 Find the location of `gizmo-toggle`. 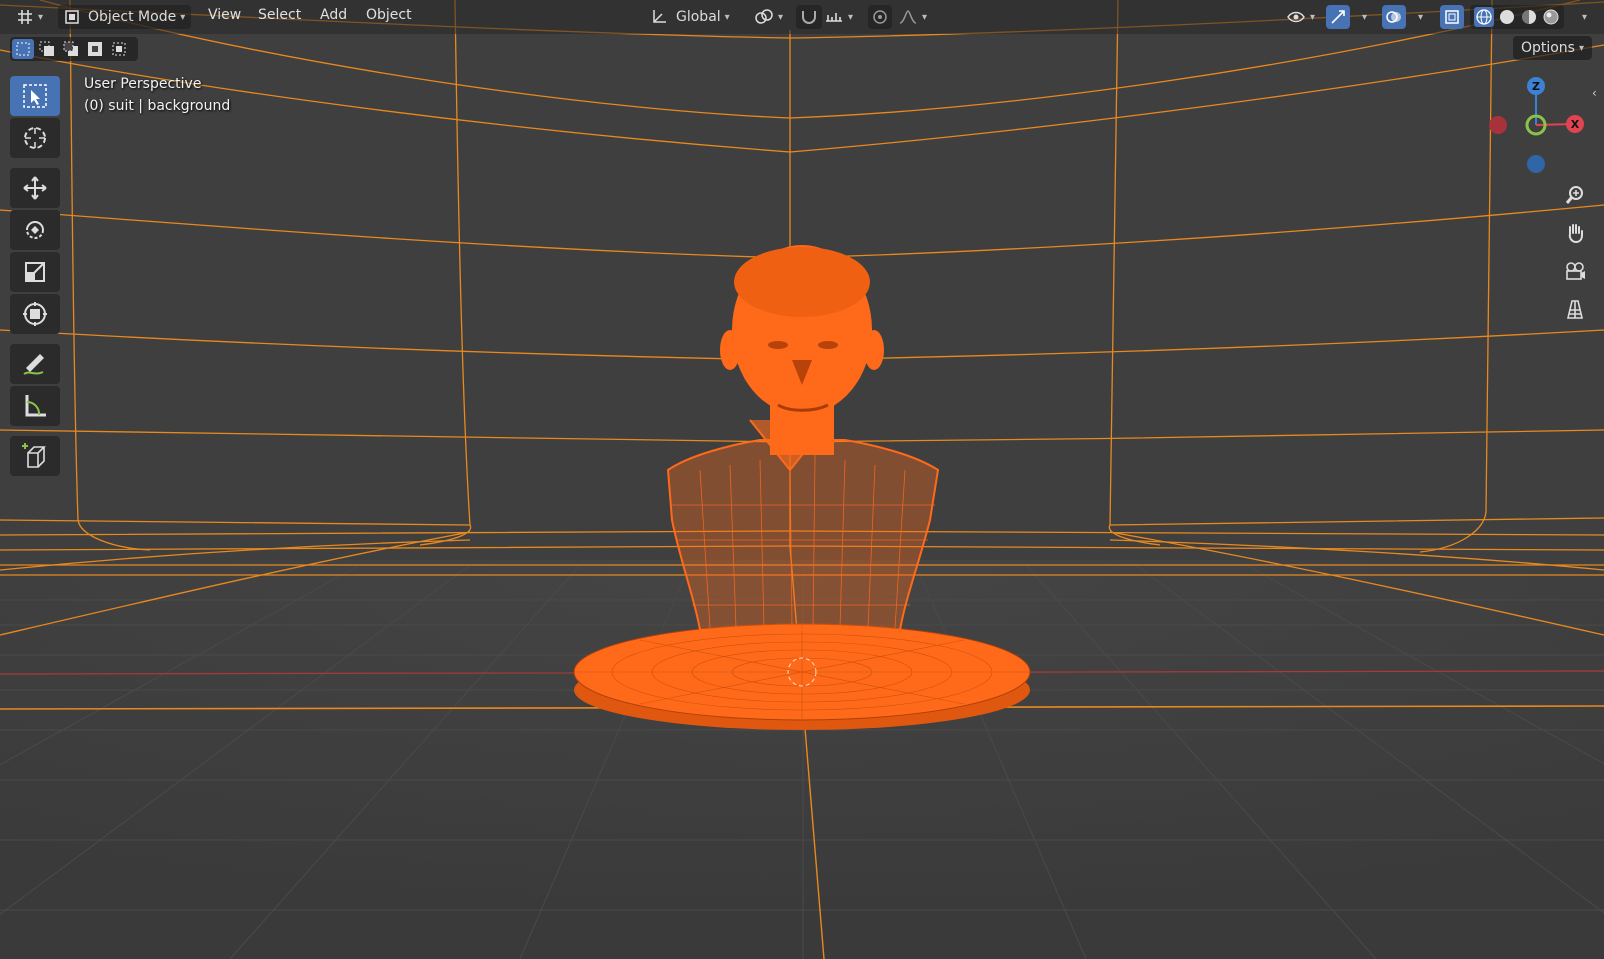

gizmo-toggle is located at coordinates (1338, 17).